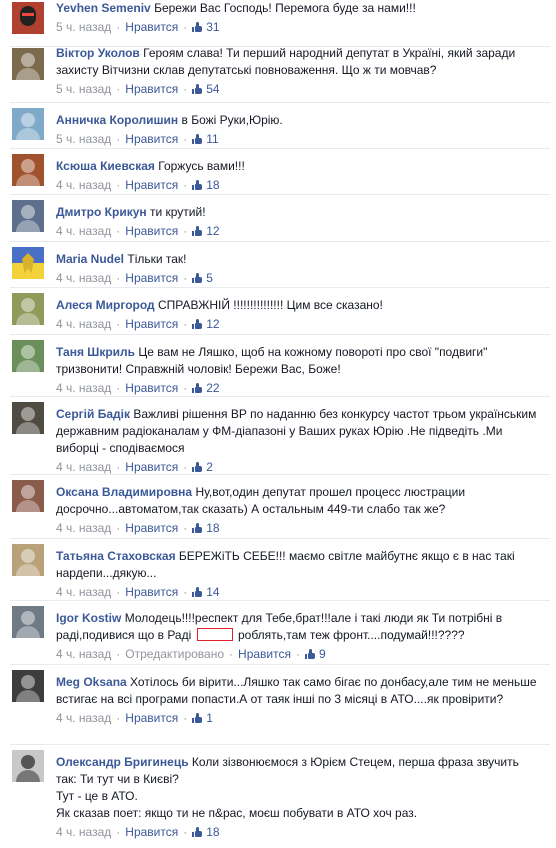  I want to click on ukraine-flag-avatar, so click(28, 263).